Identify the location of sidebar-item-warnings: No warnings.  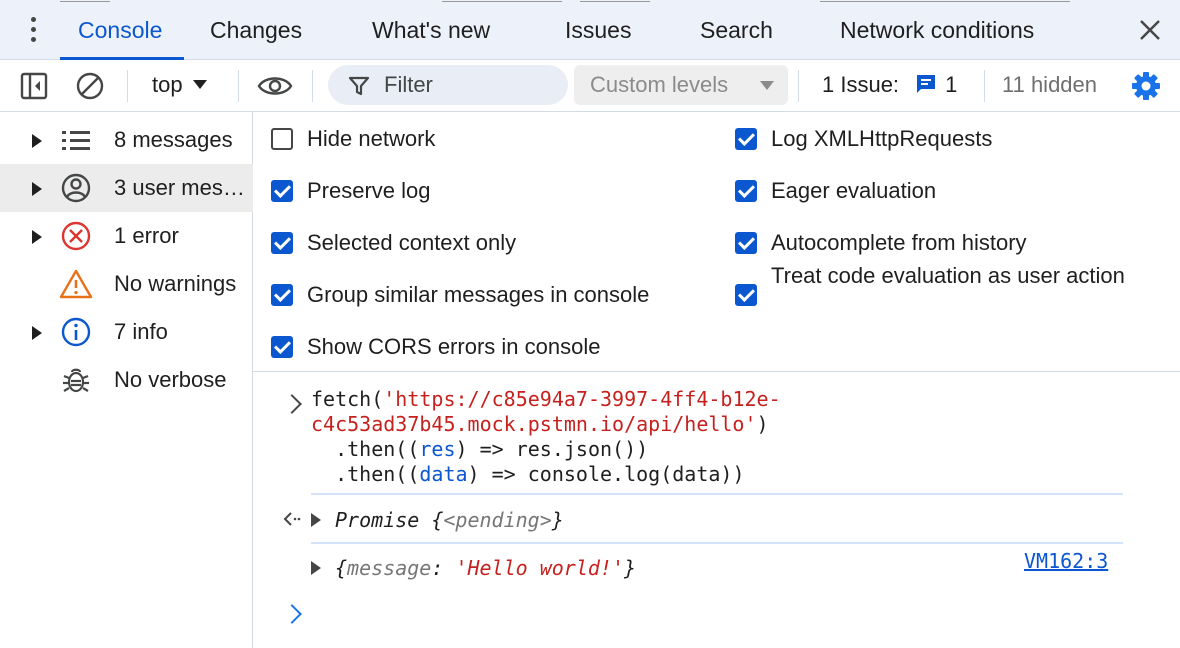
(126, 284).